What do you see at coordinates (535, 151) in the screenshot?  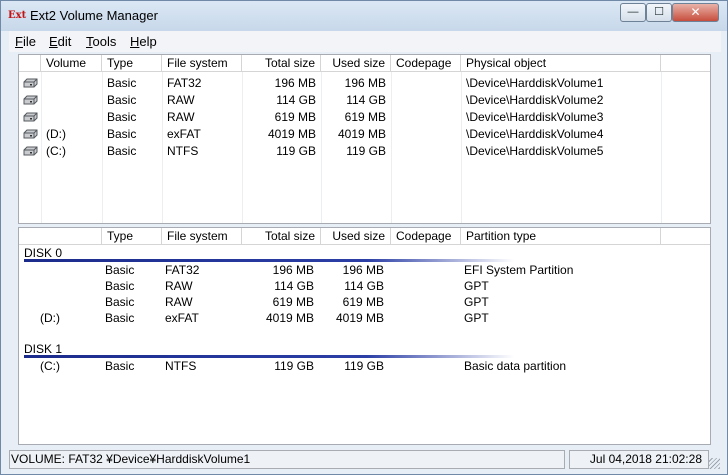 I see `cell-physical-object: \Device\HarddiskVolume5` at bounding box center [535, 151].